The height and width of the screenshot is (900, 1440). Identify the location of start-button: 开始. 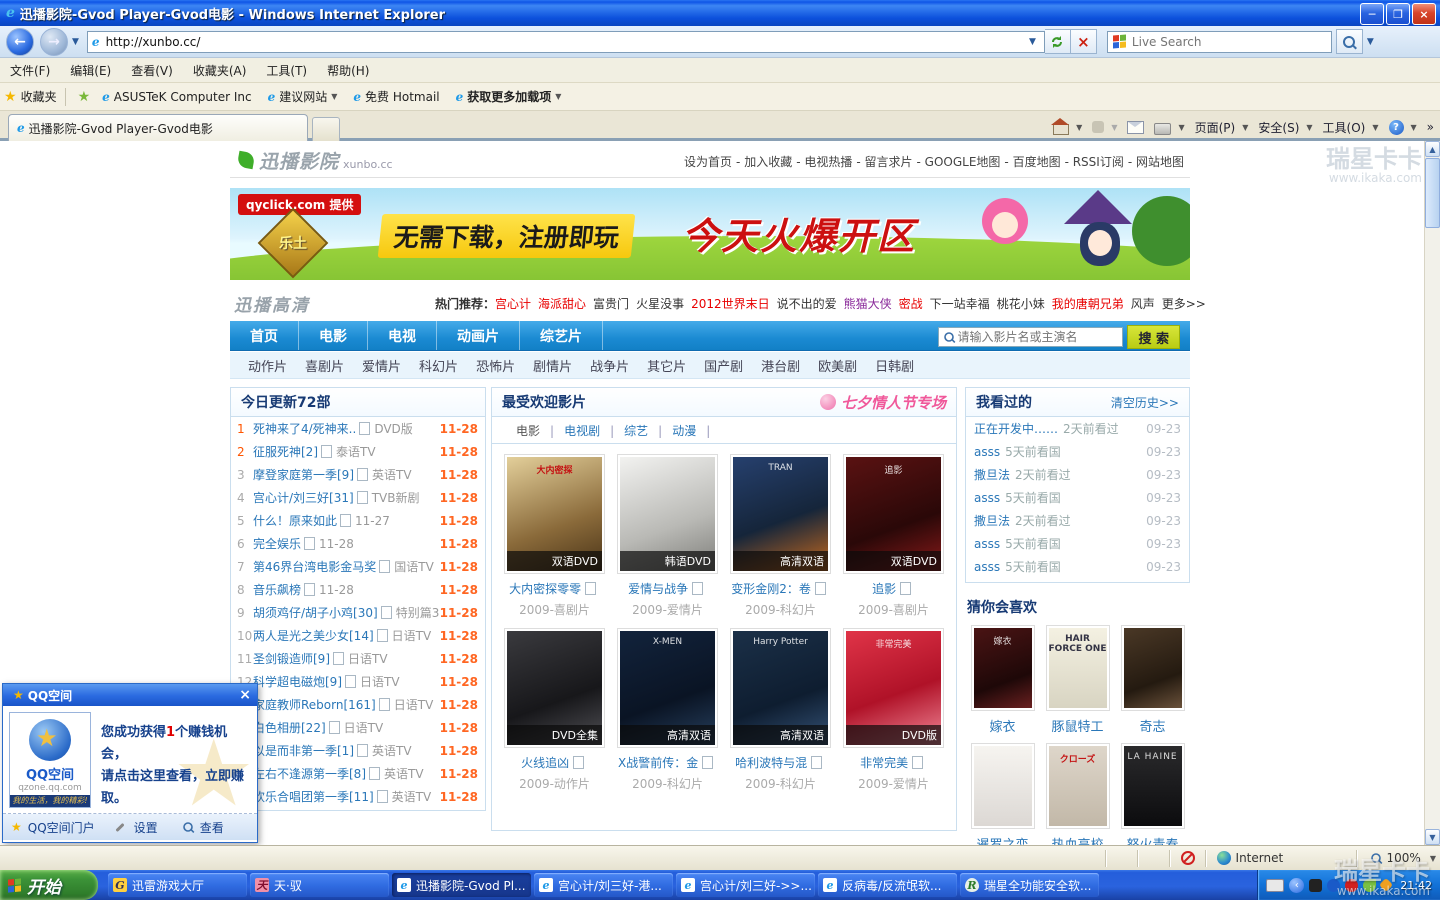
(49, 885).